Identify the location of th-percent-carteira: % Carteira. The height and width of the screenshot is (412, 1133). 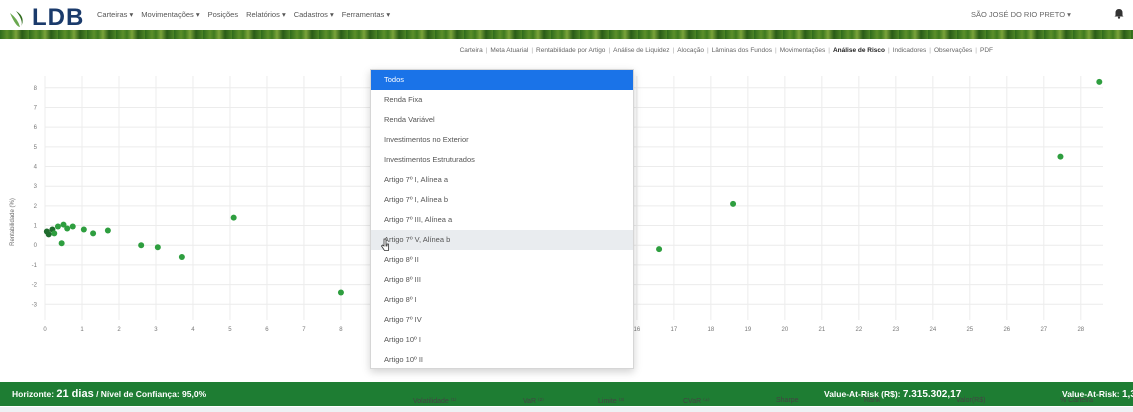
(1076, 400).